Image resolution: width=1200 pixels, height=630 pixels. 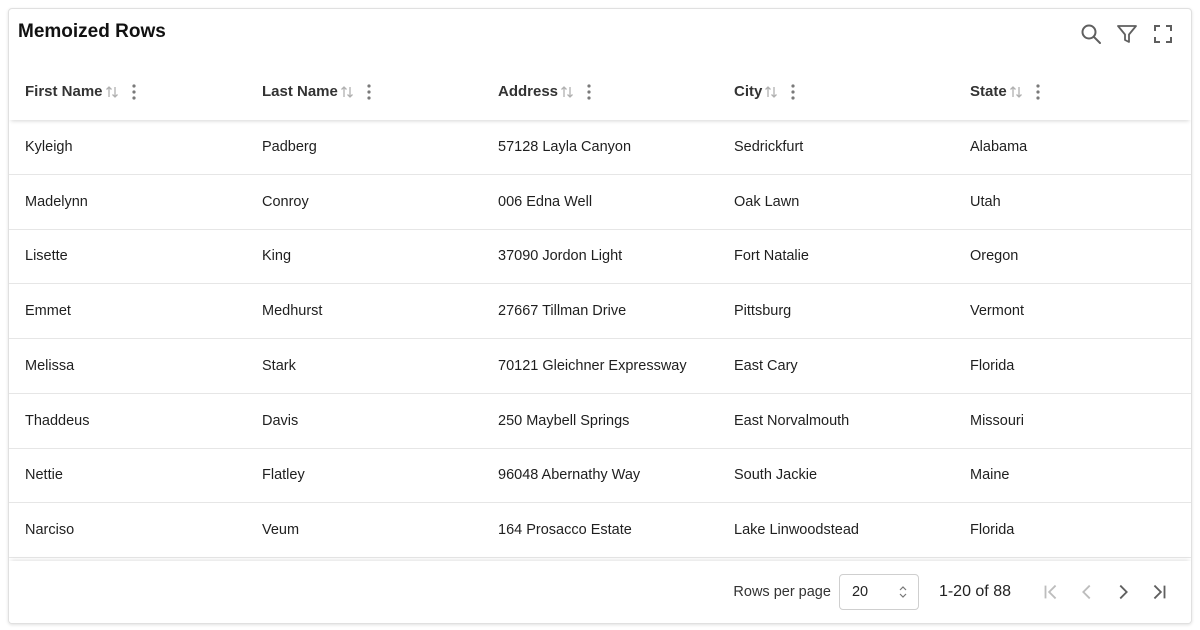 I want to click on table-cell: Davis, so click(x=280, y=420).